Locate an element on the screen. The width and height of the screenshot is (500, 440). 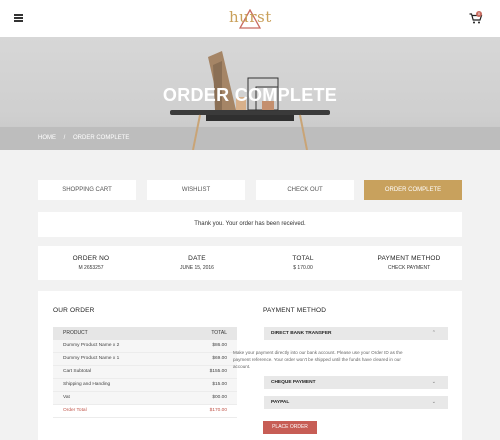
logo: hurst is located at coordinates (250, 18).